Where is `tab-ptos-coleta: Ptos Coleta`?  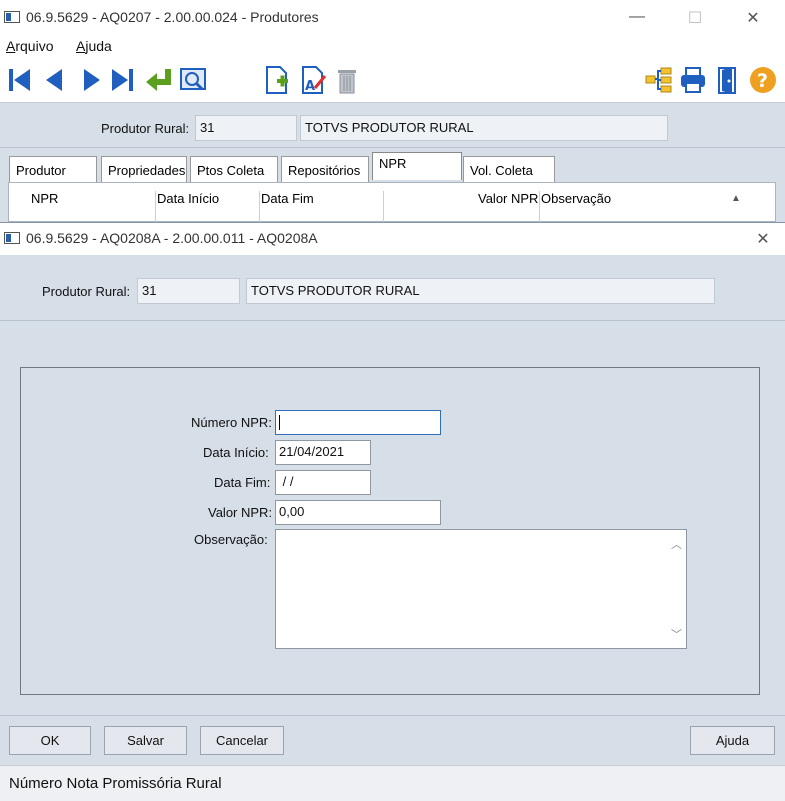 tab-ptos-coleta: Ptos Coleta is located at coordinates (234, 169).